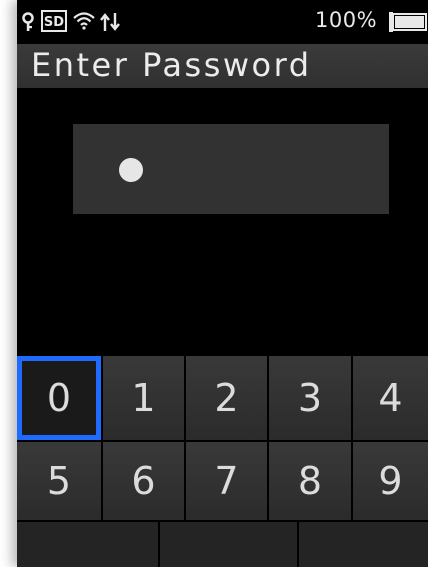 The height and width of the screenshot is (567, 428). What do you see at coordinates (143, 481) in the screenshot?
I see `key-6: 6` at bounding box center [143, 481].